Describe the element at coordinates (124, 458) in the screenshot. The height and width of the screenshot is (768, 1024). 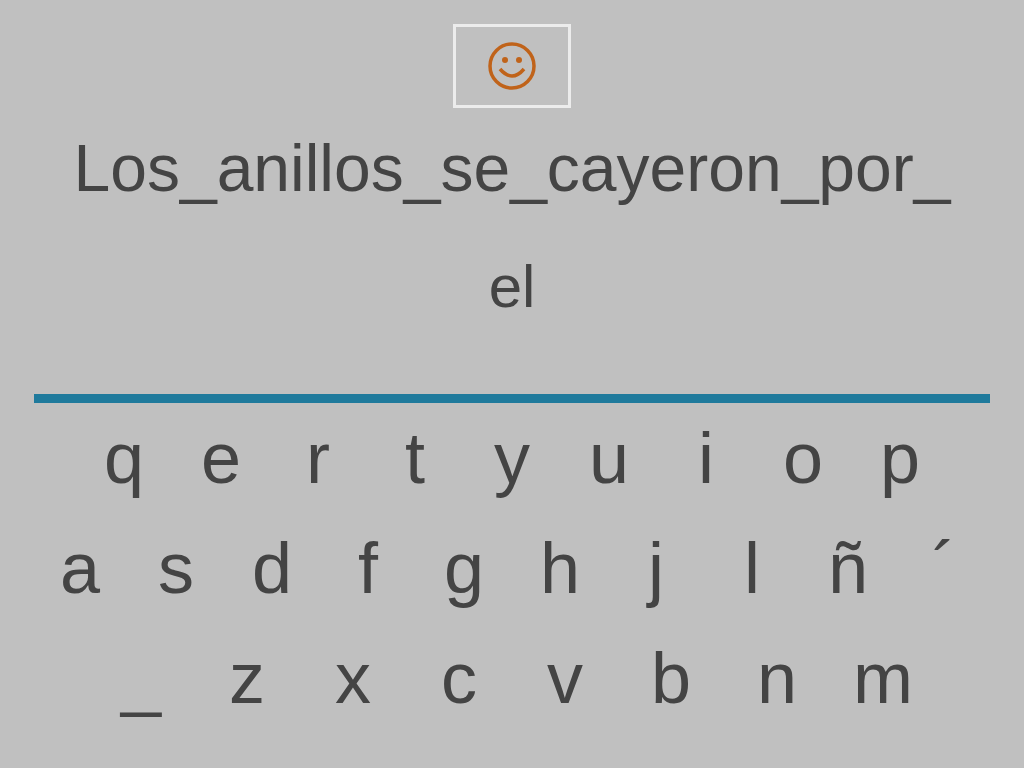
I see `letter-key: q` at that location.